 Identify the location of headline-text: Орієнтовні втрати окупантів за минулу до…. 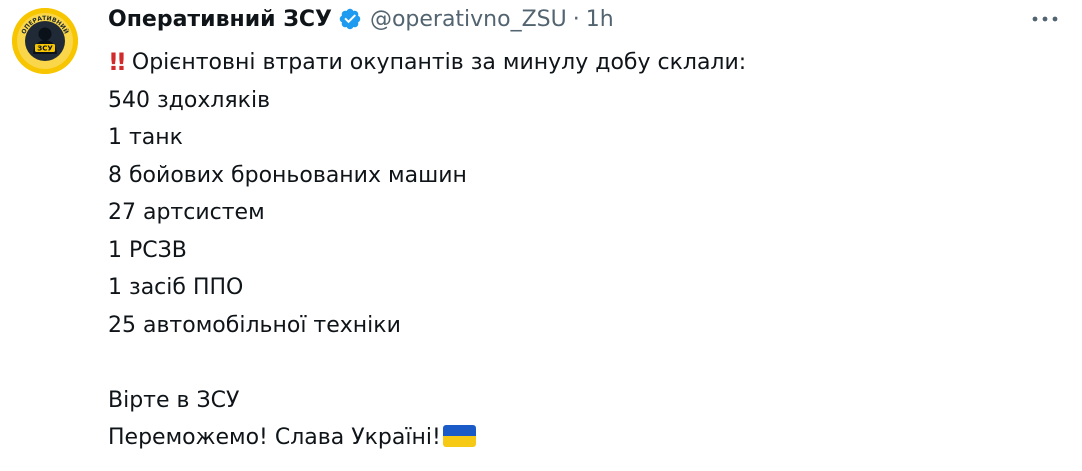
(439, 62).